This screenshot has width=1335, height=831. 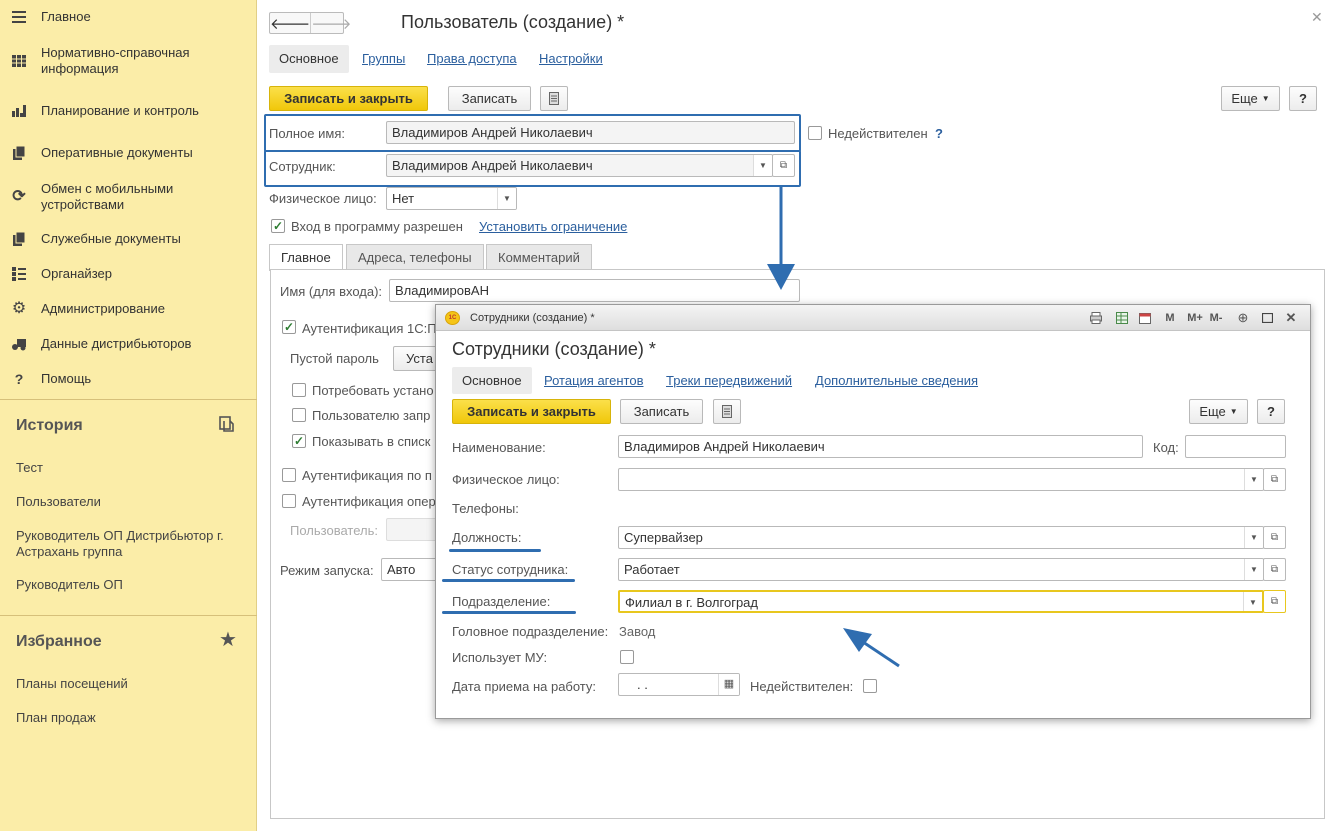 I want to click on history-item: Пользователи, so click(x=128, y=502).